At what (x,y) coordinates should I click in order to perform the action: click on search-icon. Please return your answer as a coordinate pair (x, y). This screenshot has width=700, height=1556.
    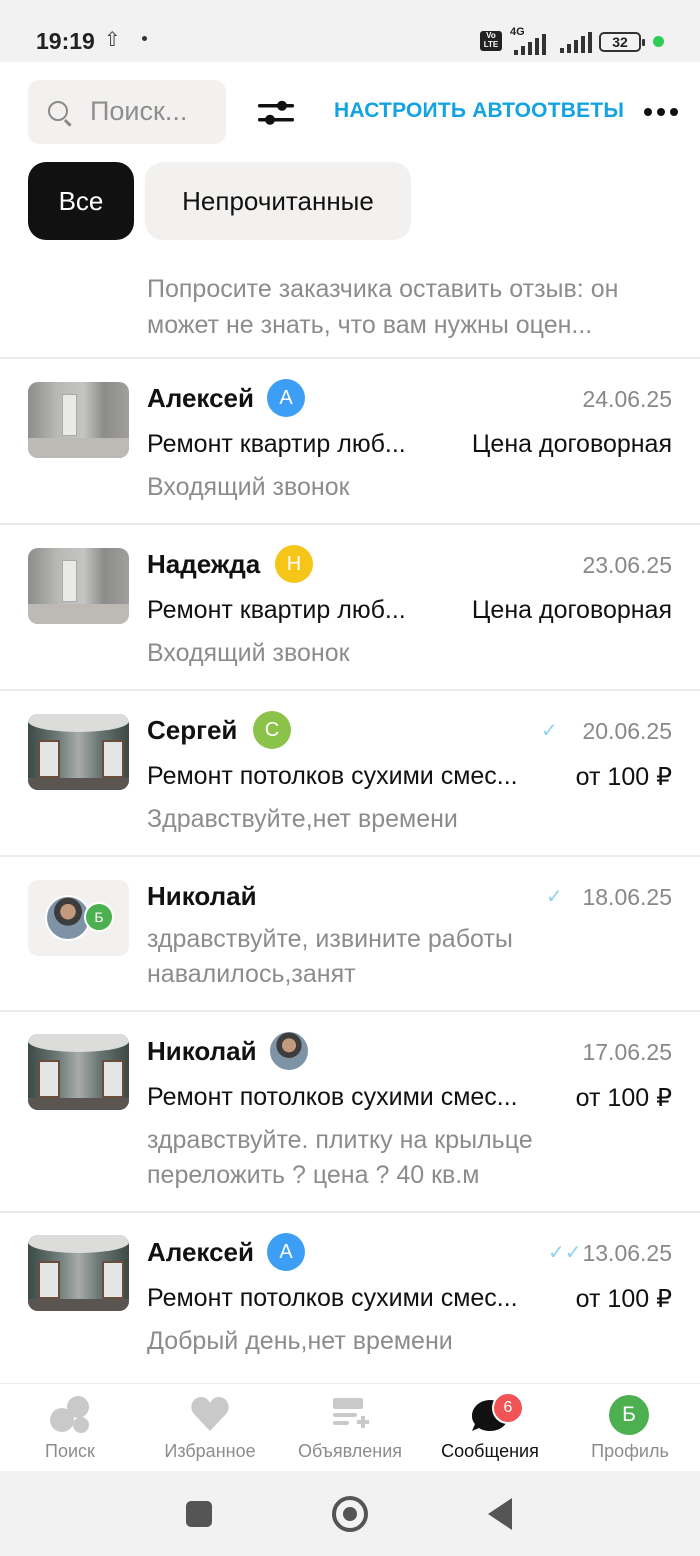
    Looking at the image, I should click on (58, 111).